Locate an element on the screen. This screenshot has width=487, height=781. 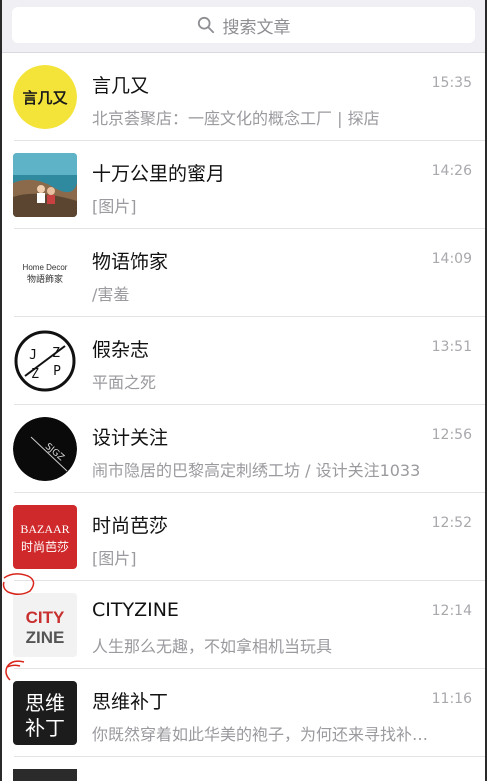
article-time: 11:16 is located at coordinates (451, 699).